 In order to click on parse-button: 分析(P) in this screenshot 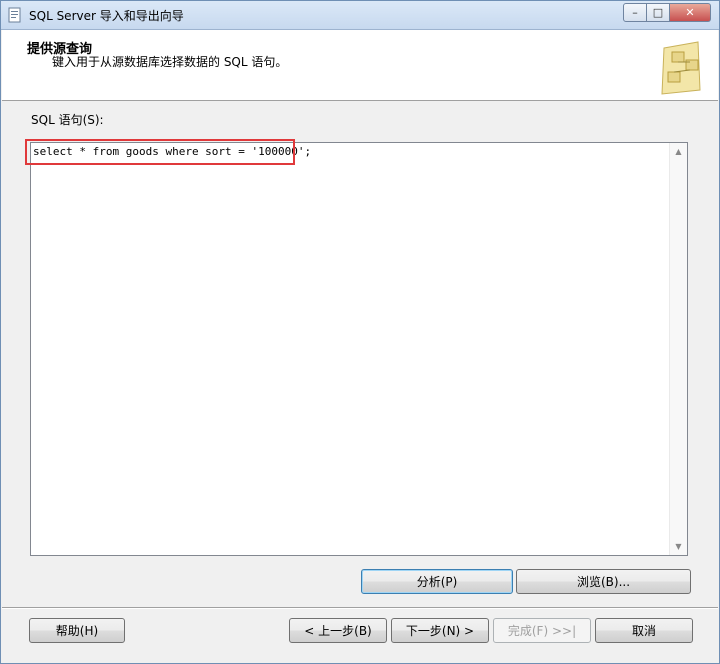, I will do `click(437, 581)`.